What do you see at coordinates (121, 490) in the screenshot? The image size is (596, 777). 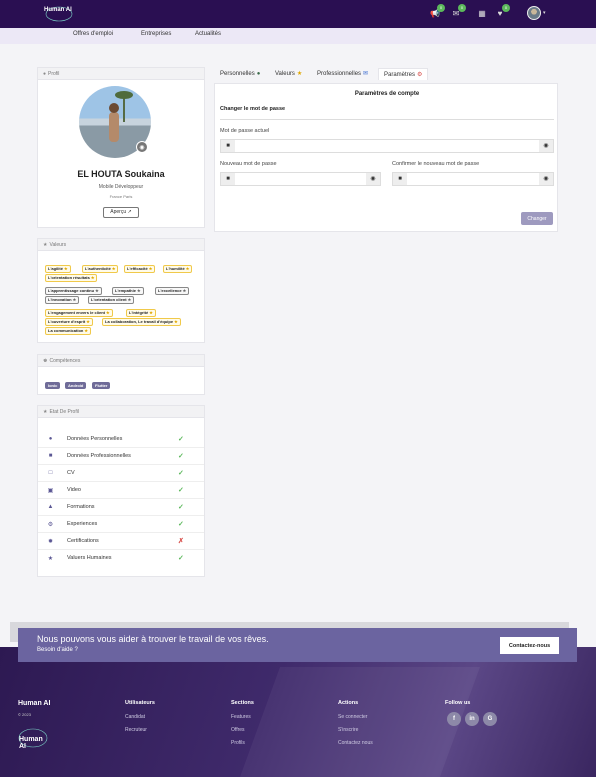 I see `status-row: ▣ Video ✓` at bounding box center [121, 490].